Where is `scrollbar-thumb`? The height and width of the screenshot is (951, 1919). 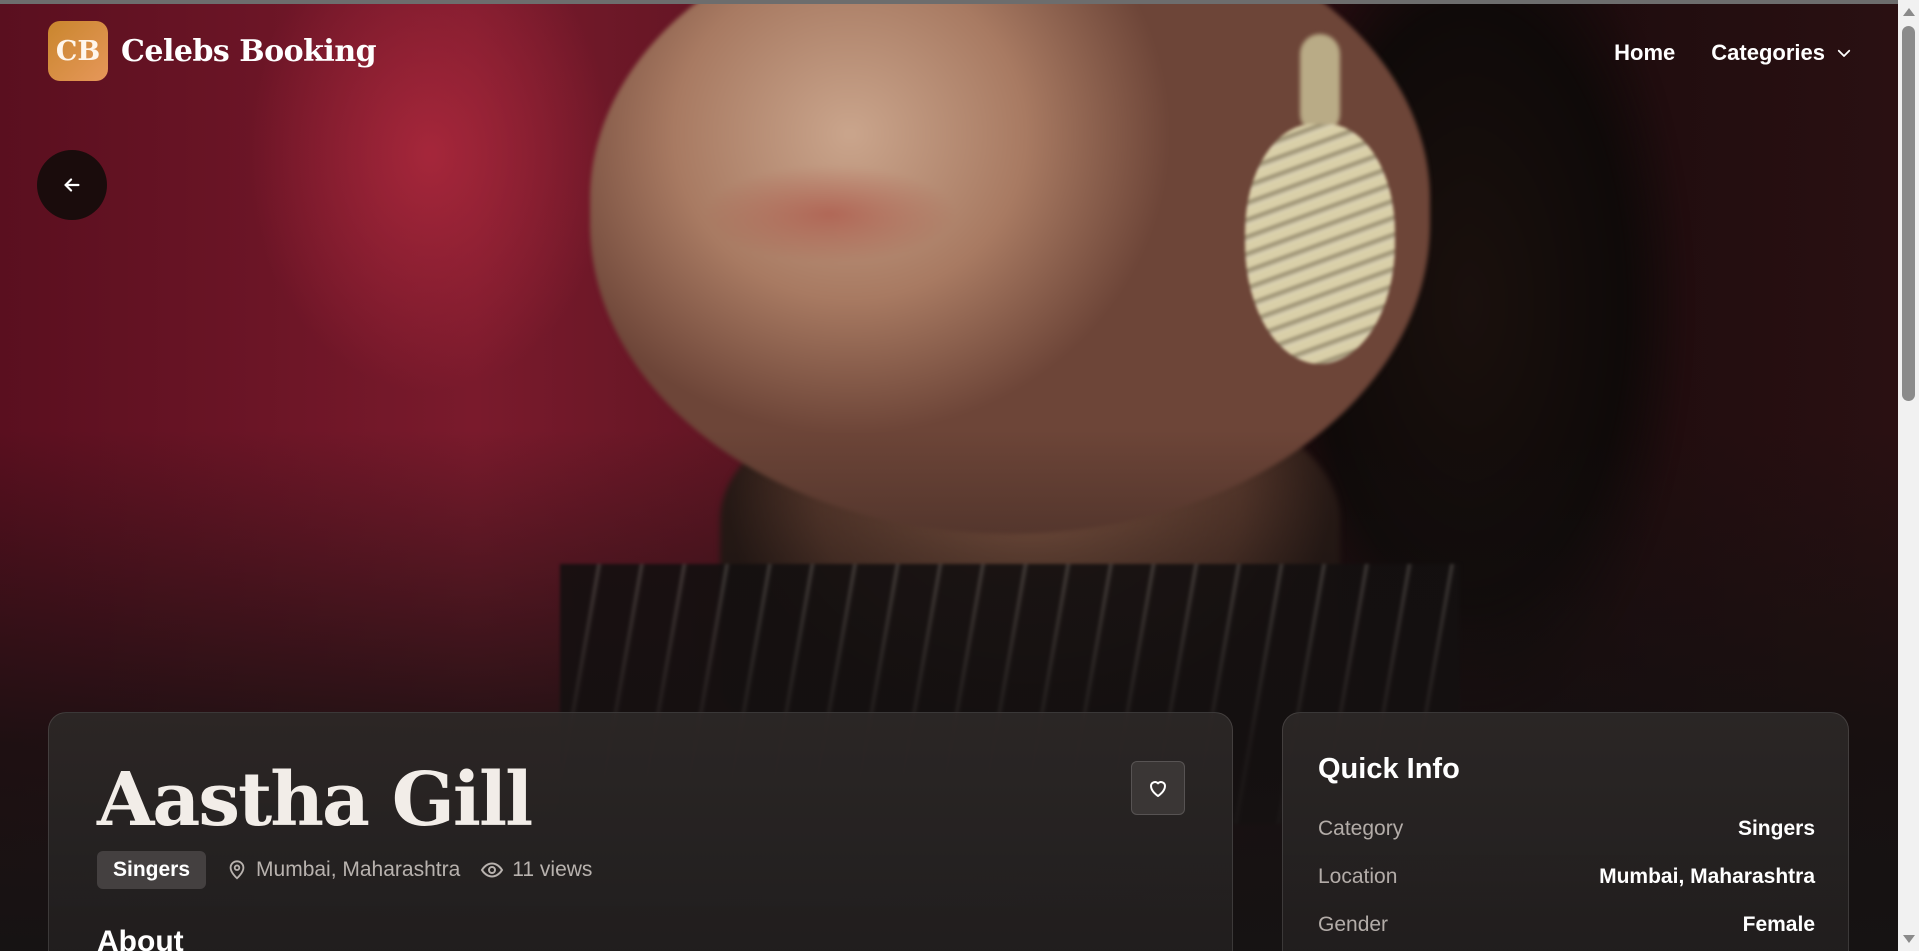
scrollbar-thumb is located at coordinates (1908, 213).